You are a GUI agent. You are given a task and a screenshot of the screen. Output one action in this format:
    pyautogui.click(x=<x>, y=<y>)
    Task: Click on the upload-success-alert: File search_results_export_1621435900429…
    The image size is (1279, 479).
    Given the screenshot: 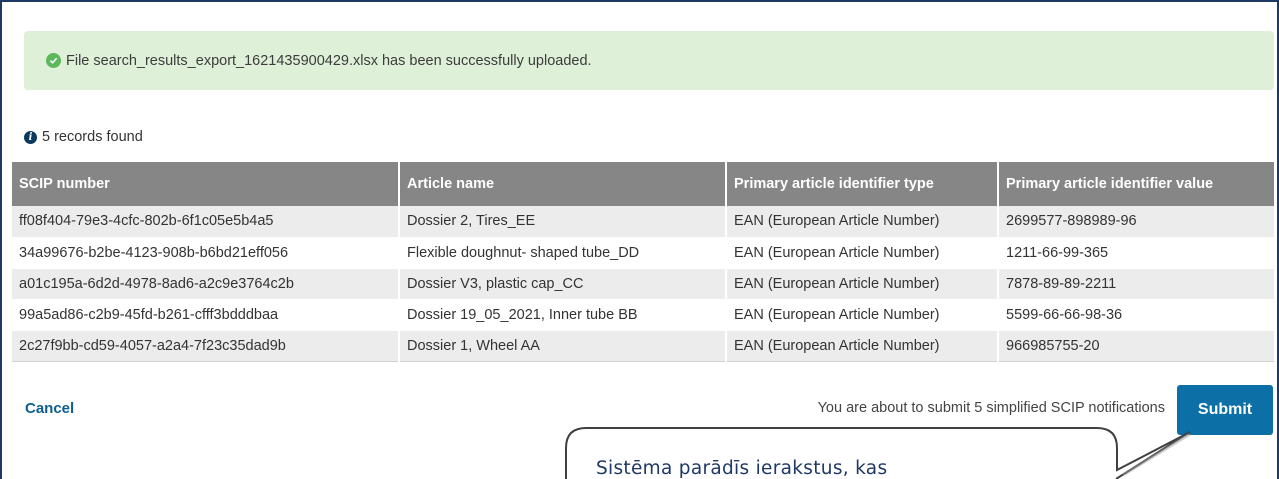 What is the action you would take?
    pyautogui.click(x=649, y=60)
    